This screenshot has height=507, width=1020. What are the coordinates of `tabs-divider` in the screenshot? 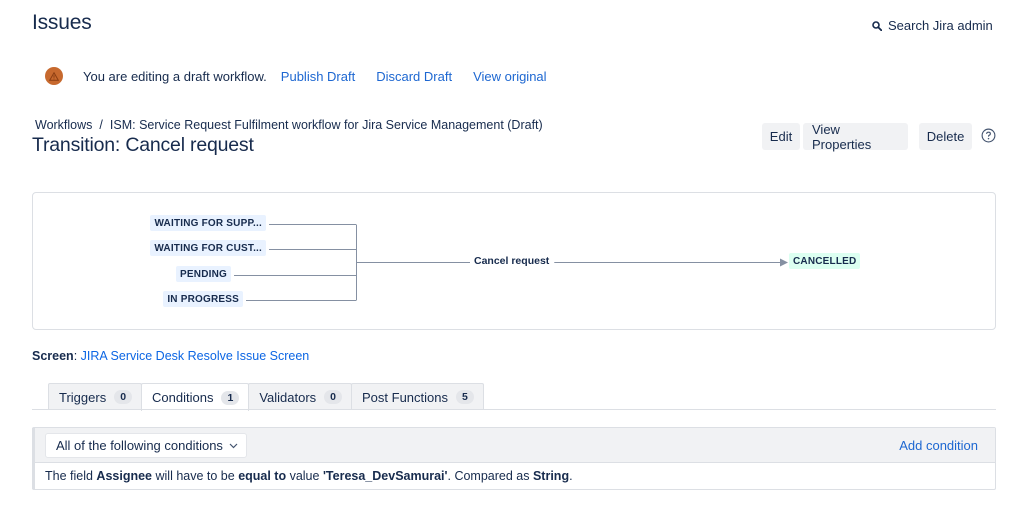 It's located at (514, 409).